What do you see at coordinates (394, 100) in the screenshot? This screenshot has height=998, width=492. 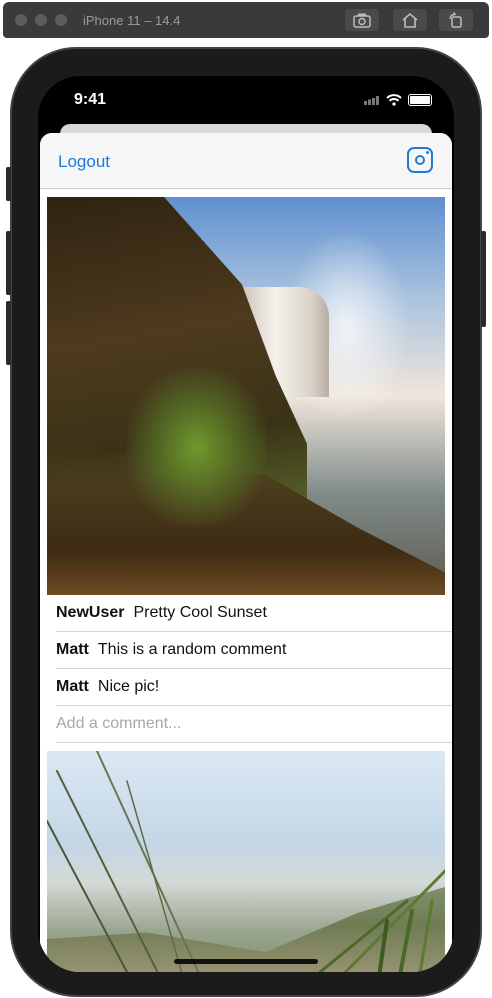 I see `wifi-icon` at bounding box center [394, 100].